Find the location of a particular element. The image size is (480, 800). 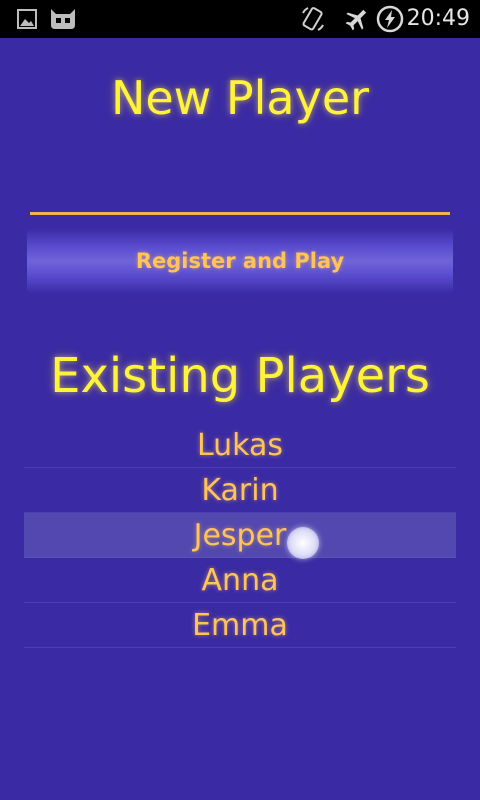

register-button-label: Register and Play is located at coordinates (240, 261).